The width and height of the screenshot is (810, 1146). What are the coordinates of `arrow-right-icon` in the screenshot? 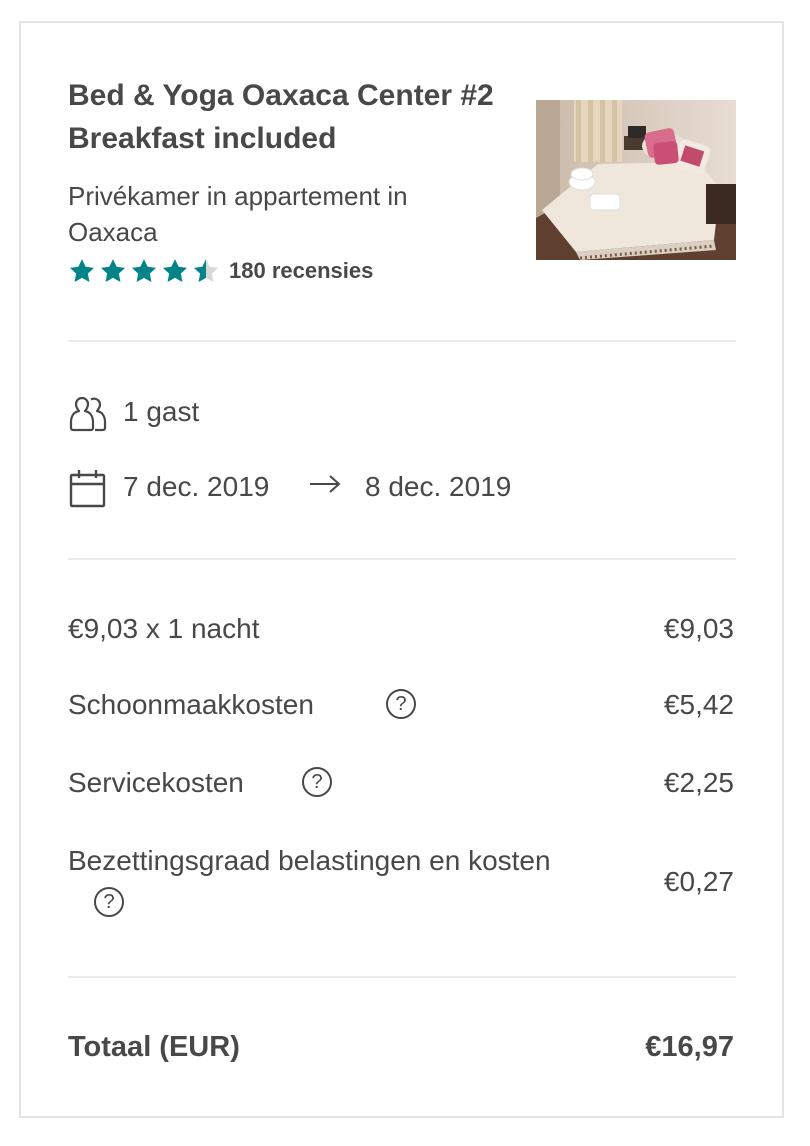 It's located at (325, 486).